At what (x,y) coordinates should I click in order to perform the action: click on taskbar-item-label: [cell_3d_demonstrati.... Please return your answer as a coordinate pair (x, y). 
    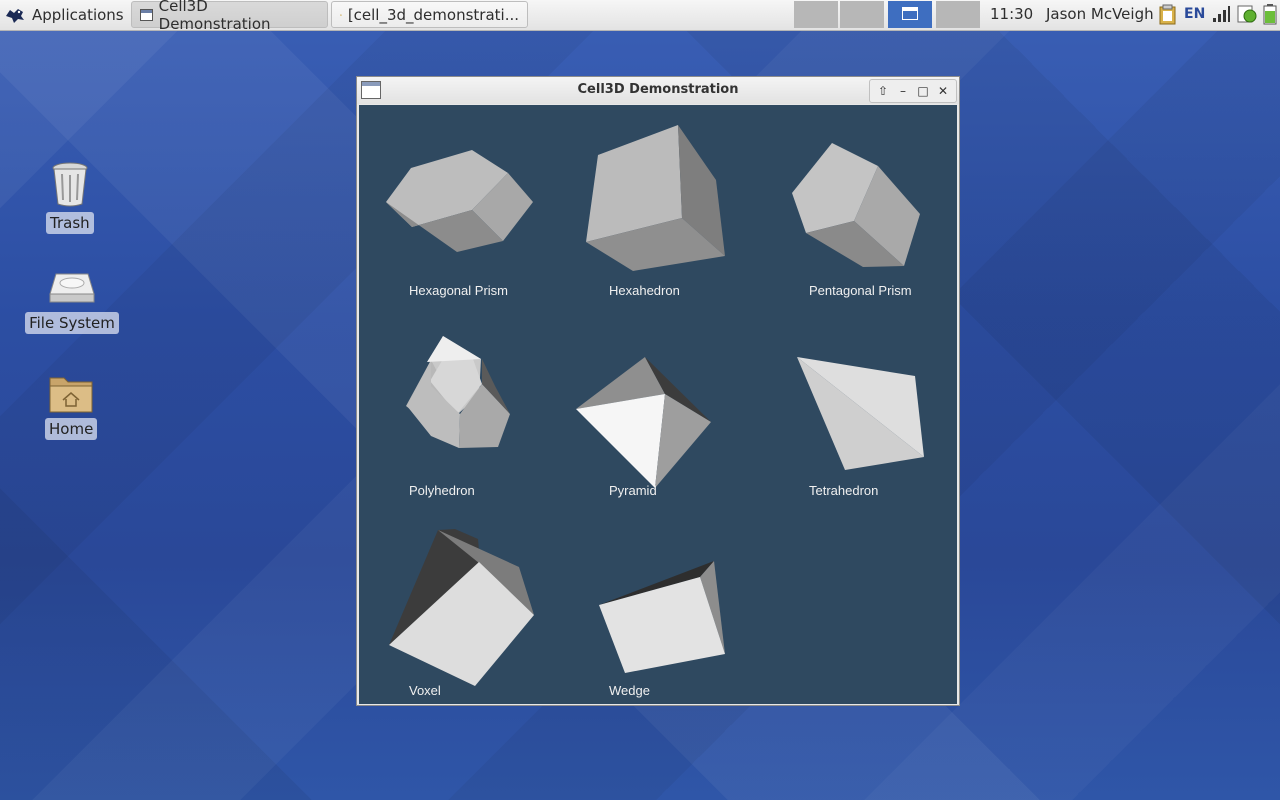
    Looking at the image, I should click on (433, 14).